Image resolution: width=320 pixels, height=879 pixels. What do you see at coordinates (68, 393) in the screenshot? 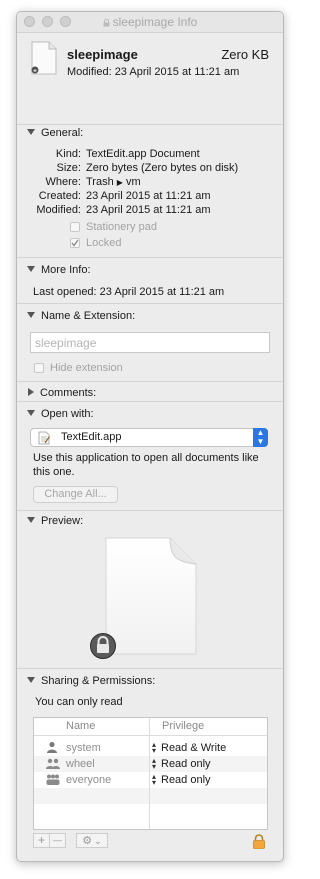
I see `comments-title: Comments:` at bounding box center [68, 393].